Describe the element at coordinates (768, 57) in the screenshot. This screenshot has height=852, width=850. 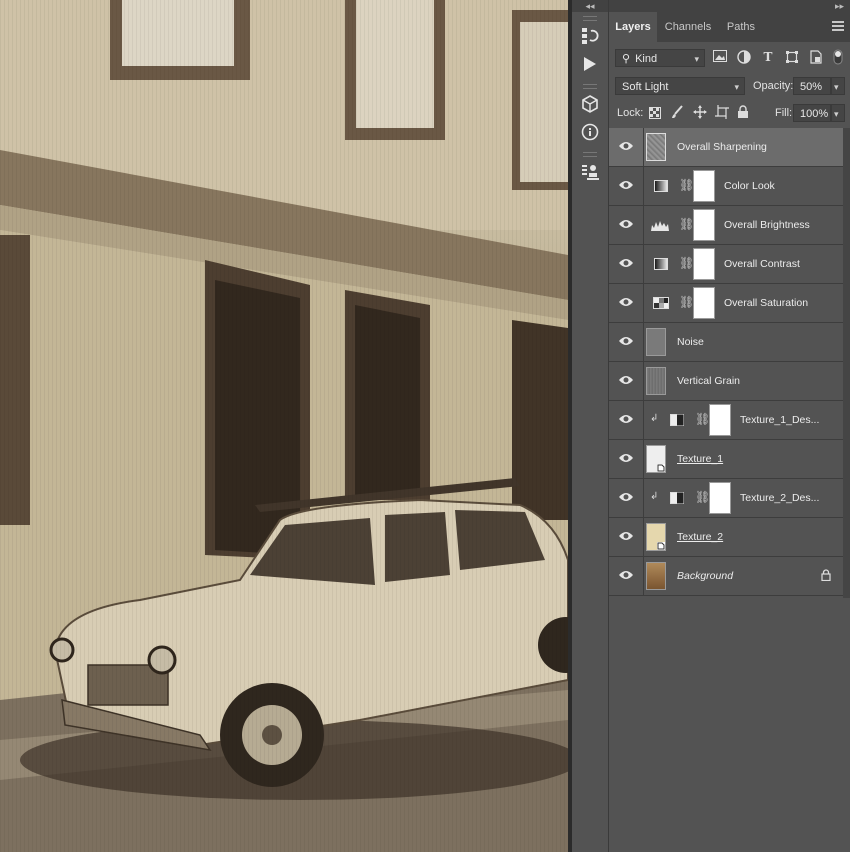
I see `filter-type-icon: T` at that location.